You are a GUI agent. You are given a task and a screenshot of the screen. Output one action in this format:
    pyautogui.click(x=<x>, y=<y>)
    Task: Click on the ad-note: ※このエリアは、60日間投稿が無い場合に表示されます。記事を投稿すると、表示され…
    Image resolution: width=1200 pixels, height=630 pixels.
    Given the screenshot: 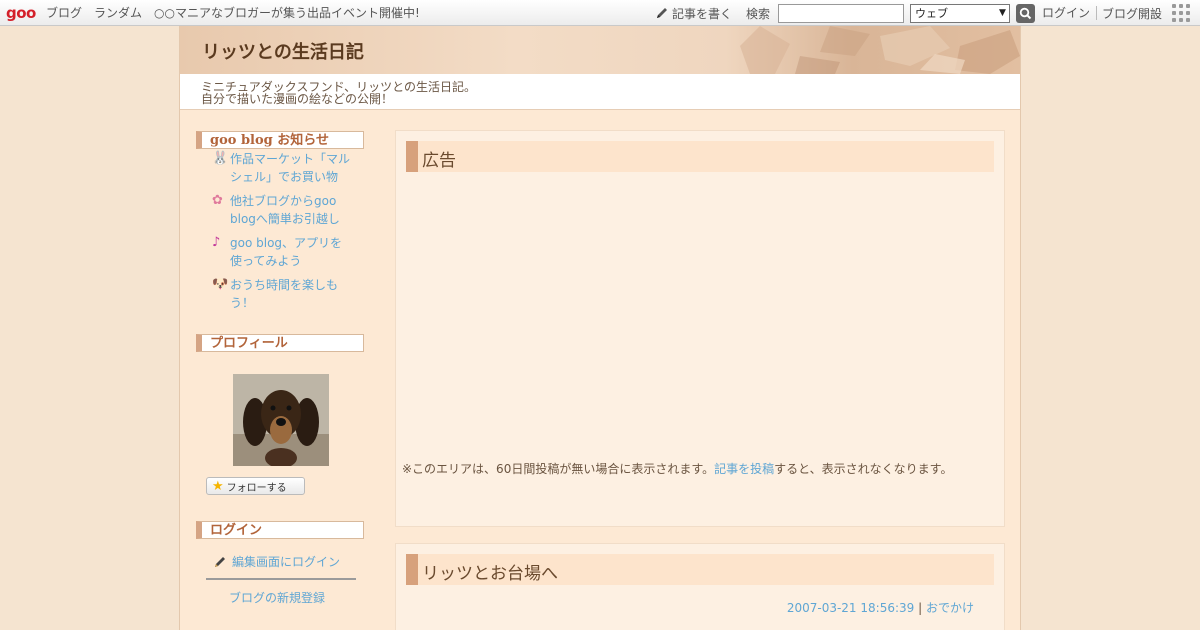 What is the action you would take?
    pyautogui.click(x=677, y=468)
    